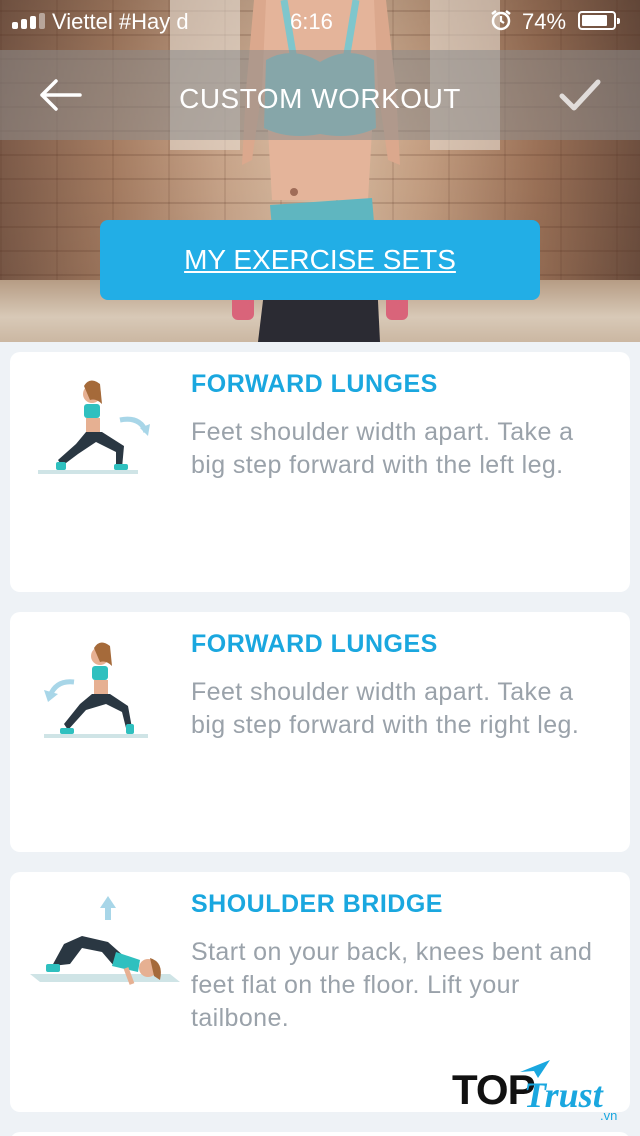  I want to click on watermark-tld: .vn, so click(609, 1115).